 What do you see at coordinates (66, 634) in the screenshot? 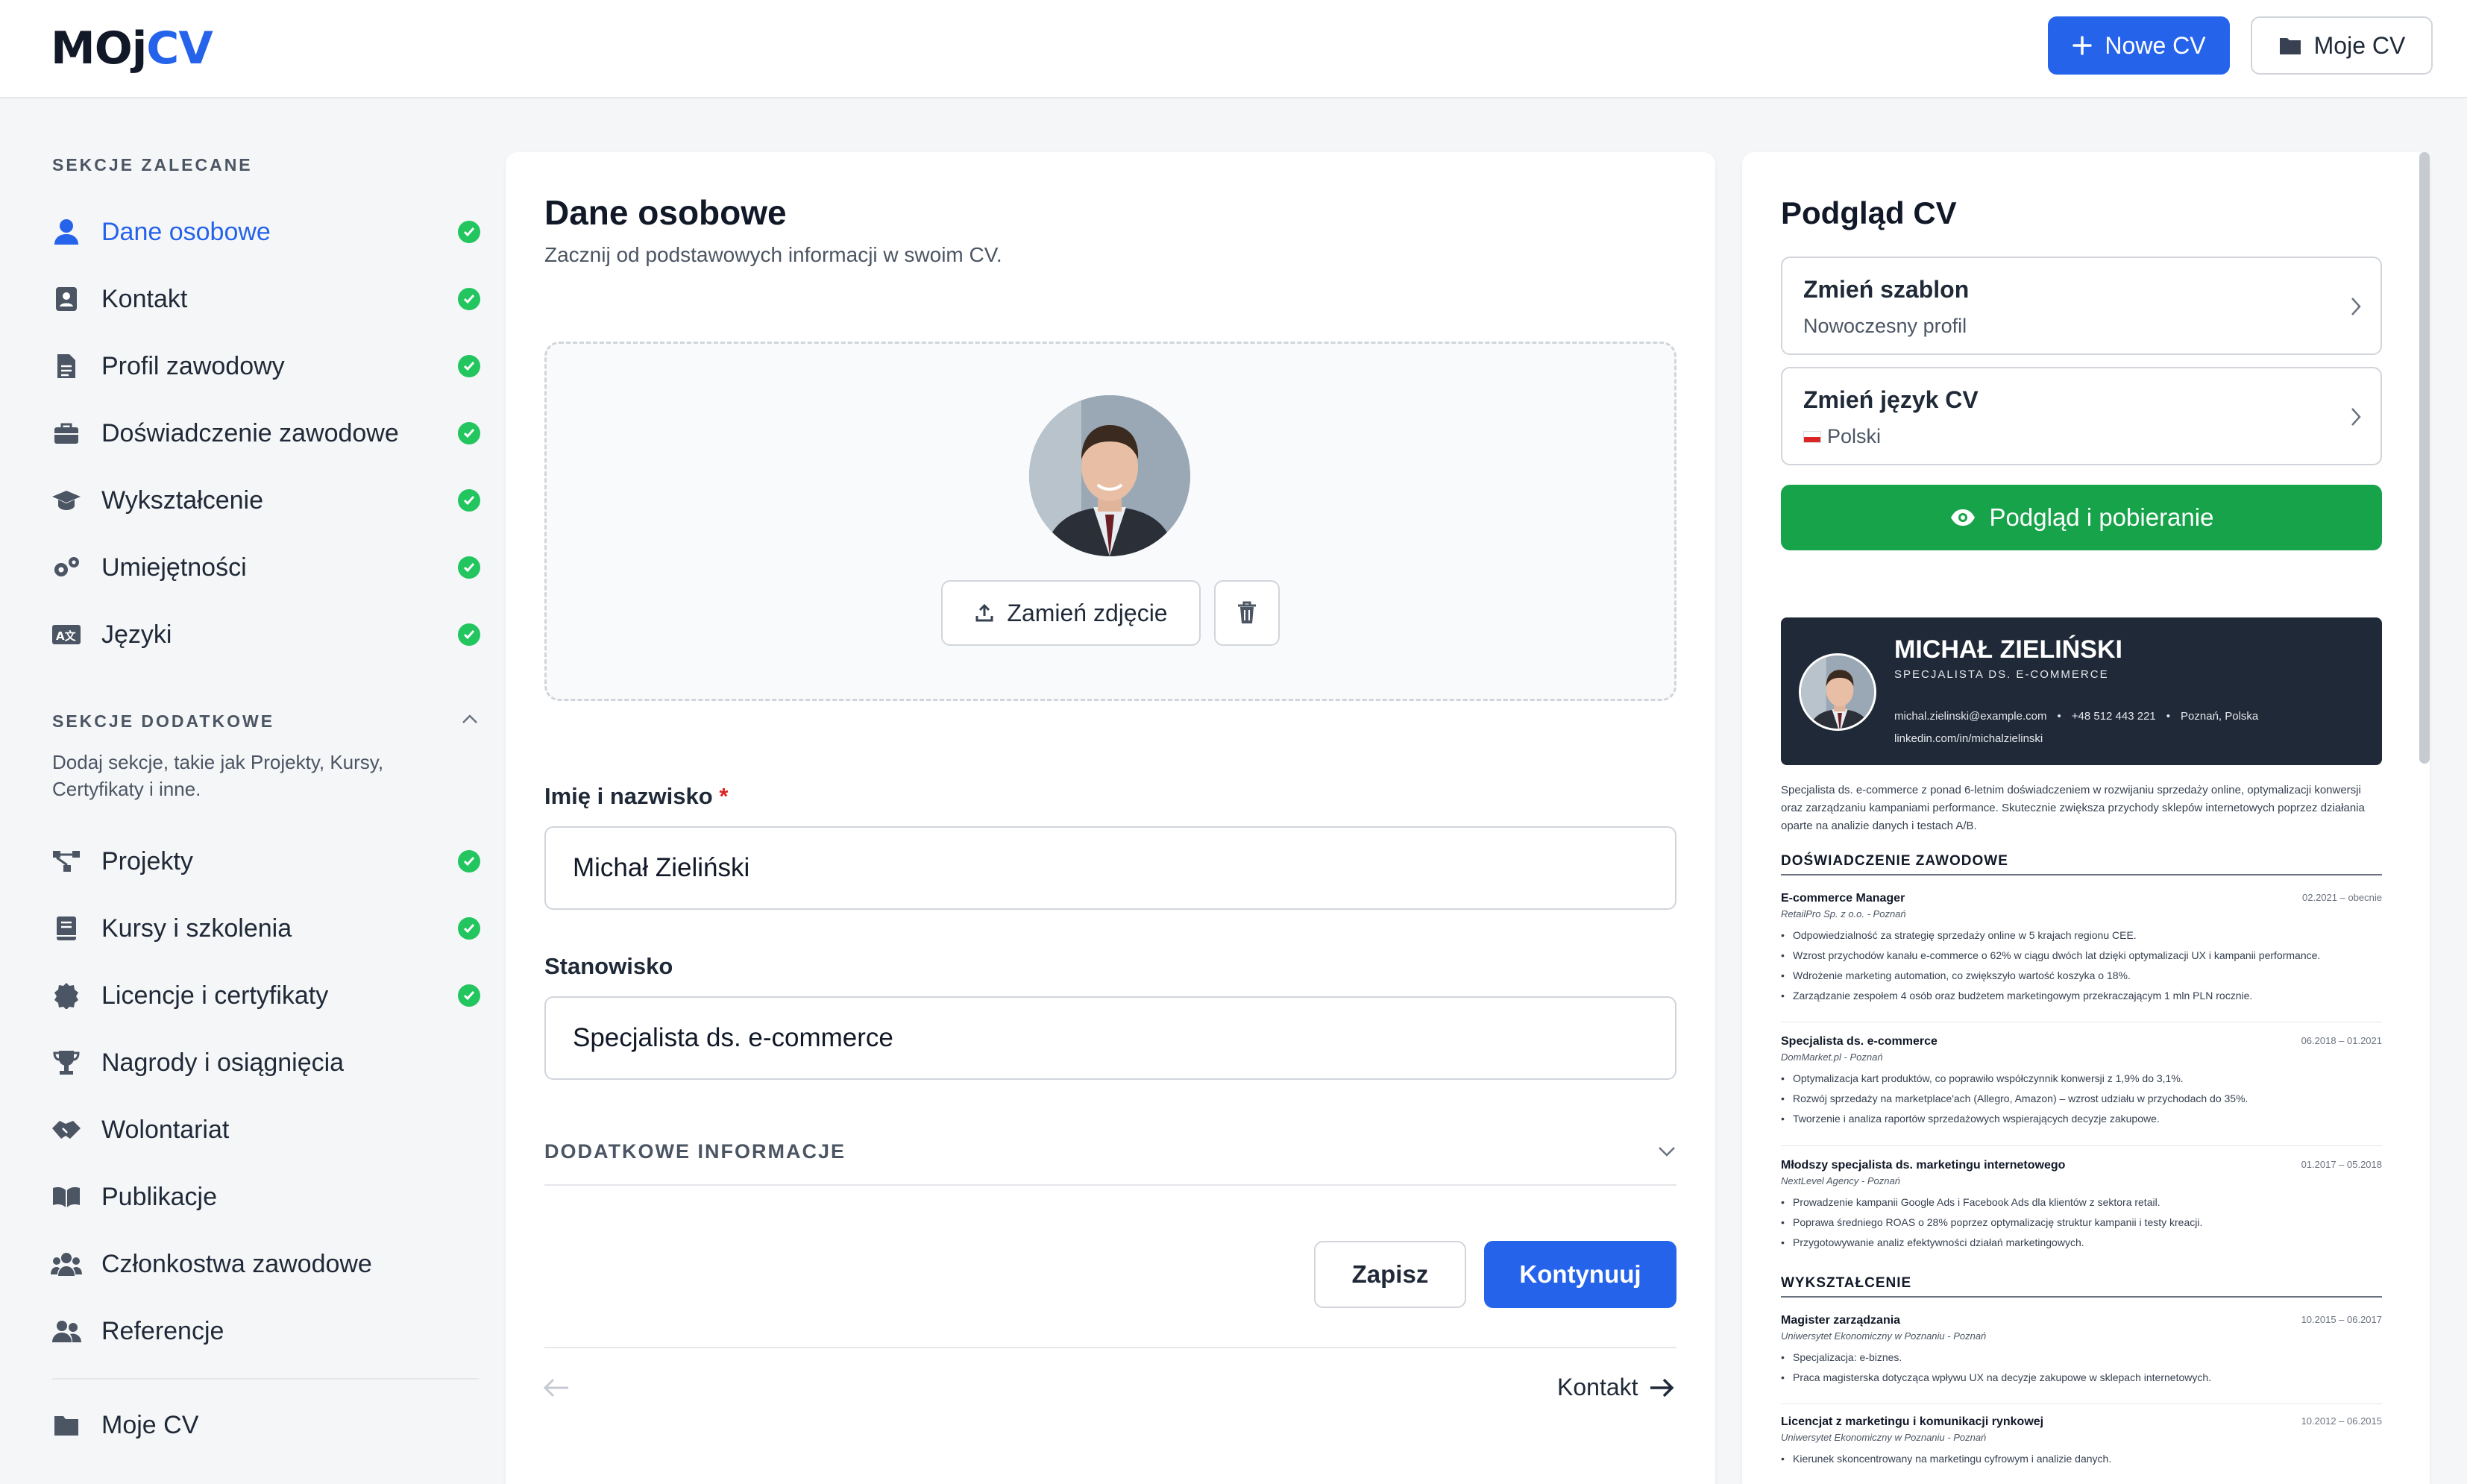
I see `language-icon: A文` at bounding box center [66, 634].